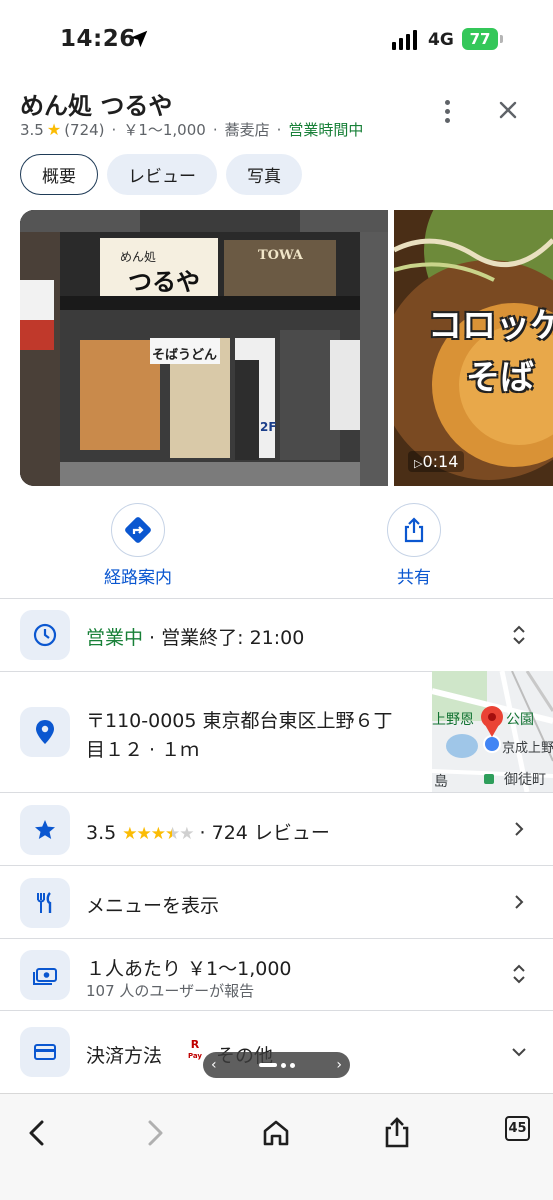 This screenshot has height=1200, width=553. What do you see at coordinates (170, 991) in the screenshot?
I see `price-sub: 107 人のユーザーが報告` at bounding box center [170, 991].